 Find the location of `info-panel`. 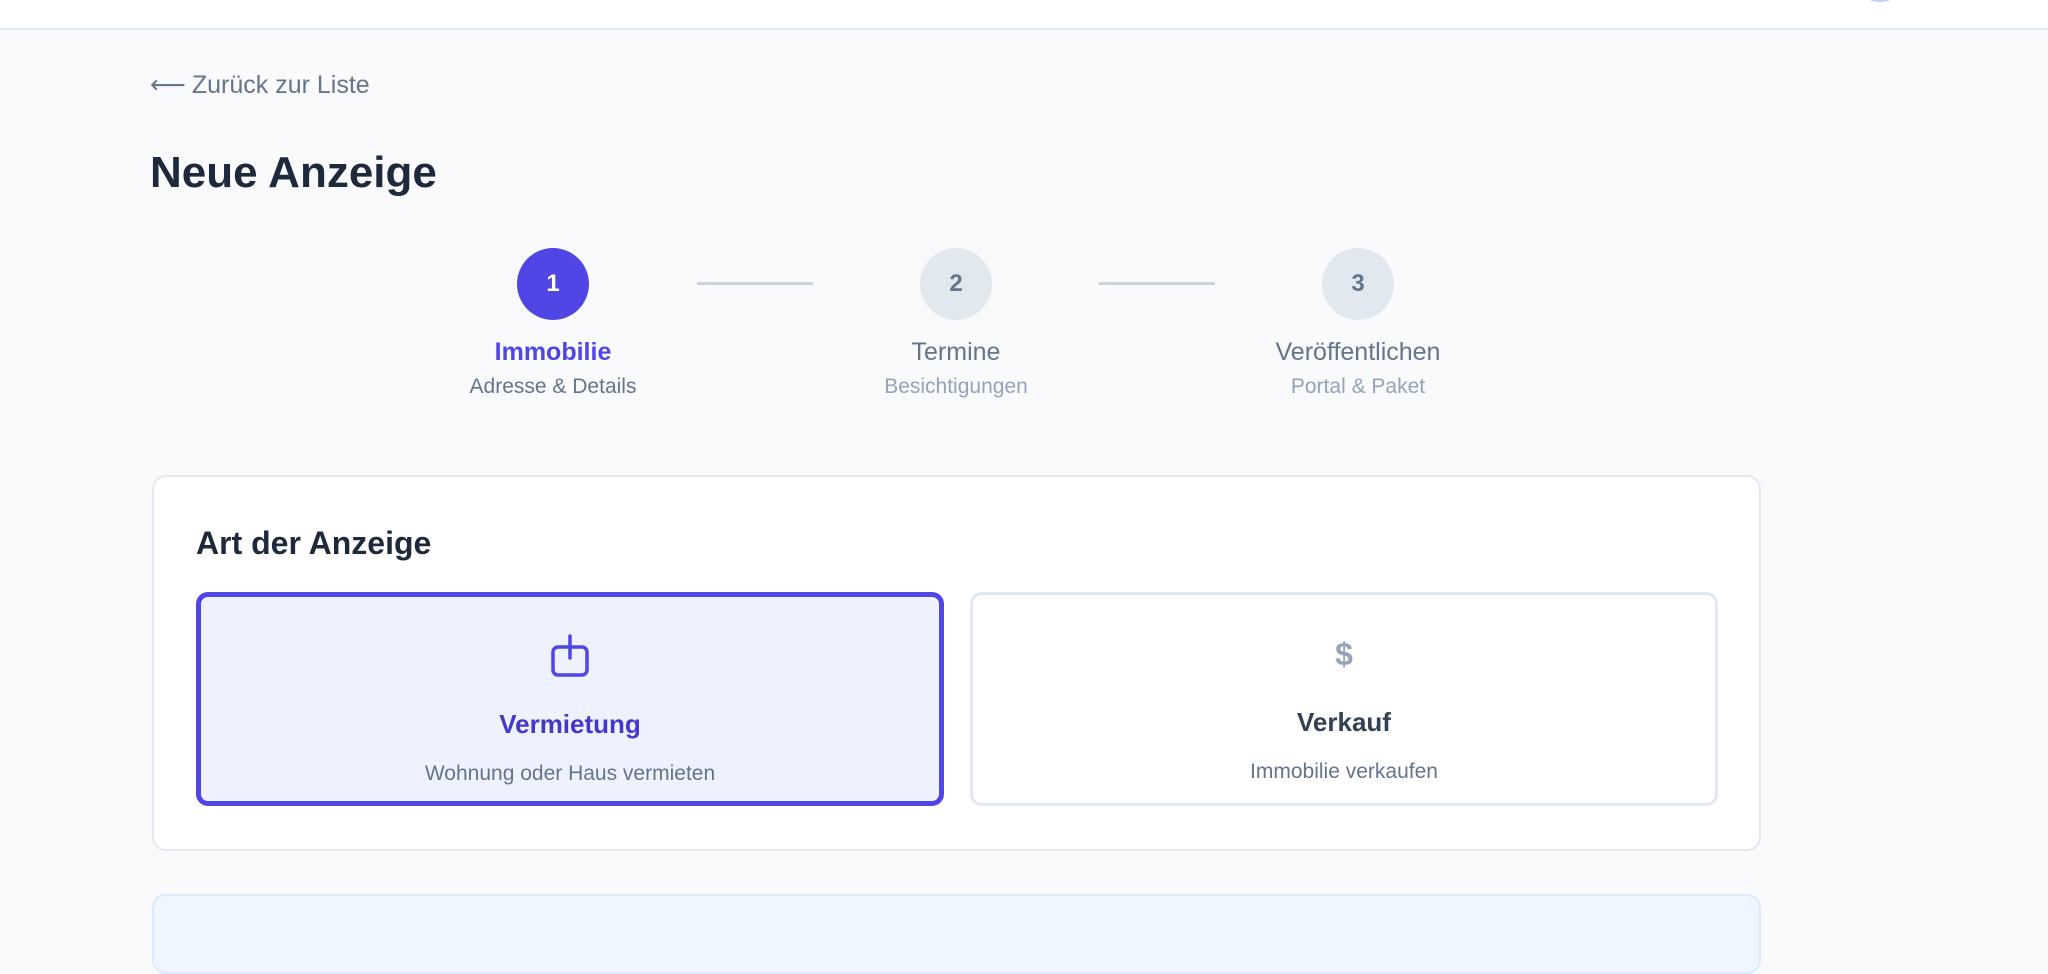

info-panel is located at coordinates (956, 934).